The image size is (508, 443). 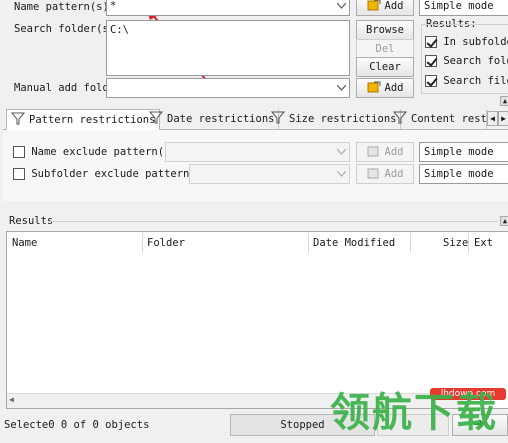 I want to click on manual-add-input, so click(x=228, y=88).